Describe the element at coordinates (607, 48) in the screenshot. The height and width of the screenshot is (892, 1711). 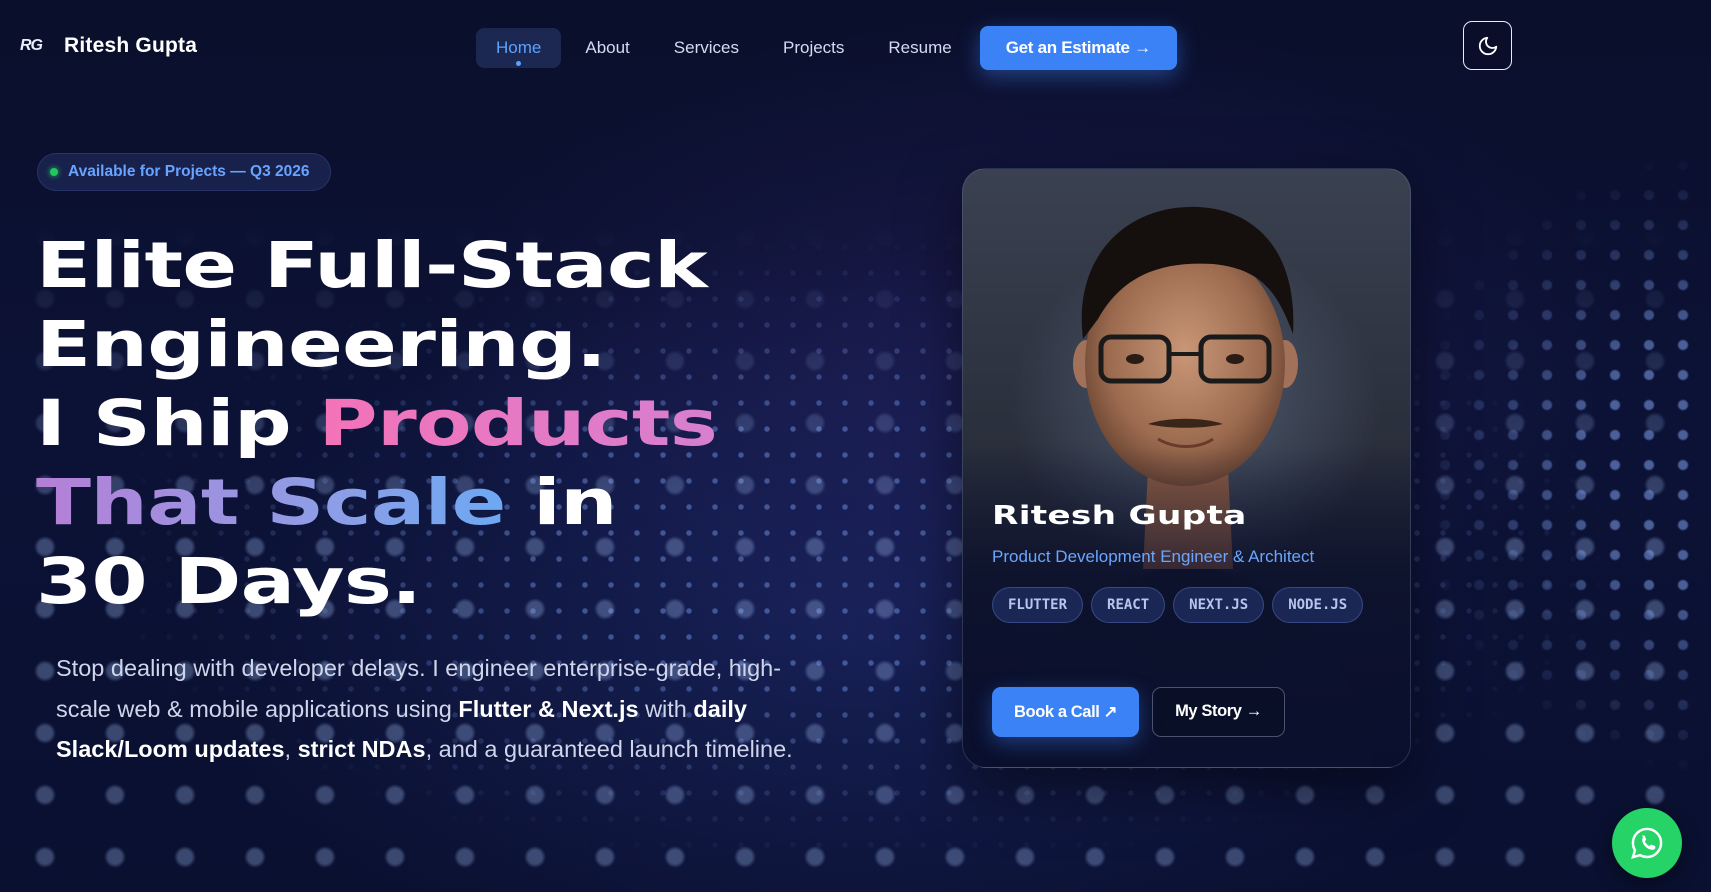
I see `nav-link-about: About` at that location.